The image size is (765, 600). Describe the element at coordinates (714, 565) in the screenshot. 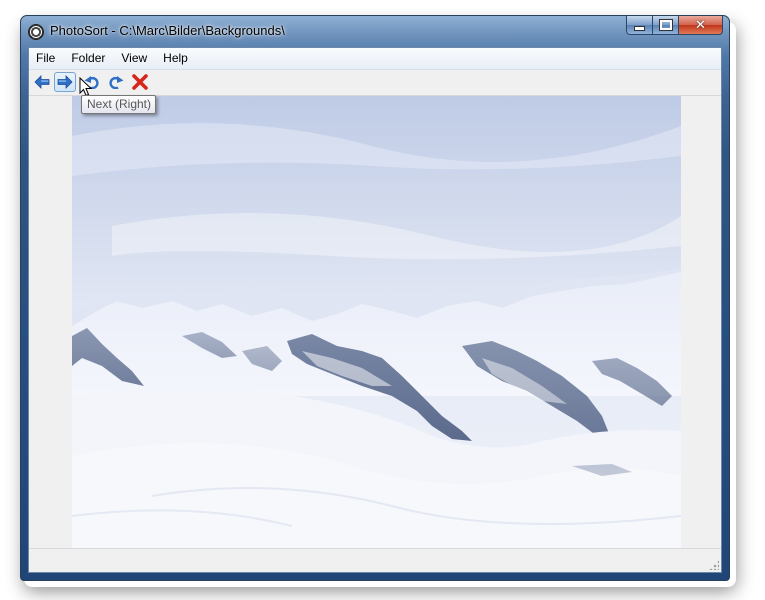

I see `resize-grip-icon` at that location.